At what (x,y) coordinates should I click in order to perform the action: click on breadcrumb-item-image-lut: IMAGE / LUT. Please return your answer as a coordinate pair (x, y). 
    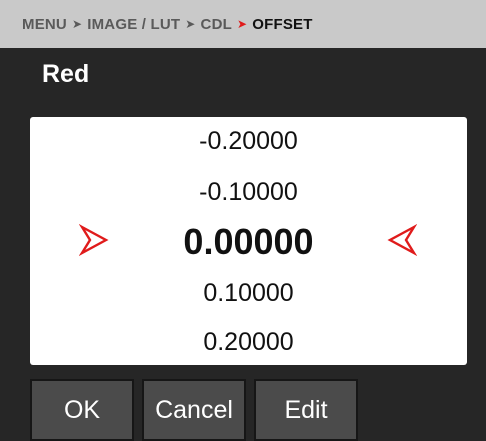
    Looking at the image, I should click on (133, 24).